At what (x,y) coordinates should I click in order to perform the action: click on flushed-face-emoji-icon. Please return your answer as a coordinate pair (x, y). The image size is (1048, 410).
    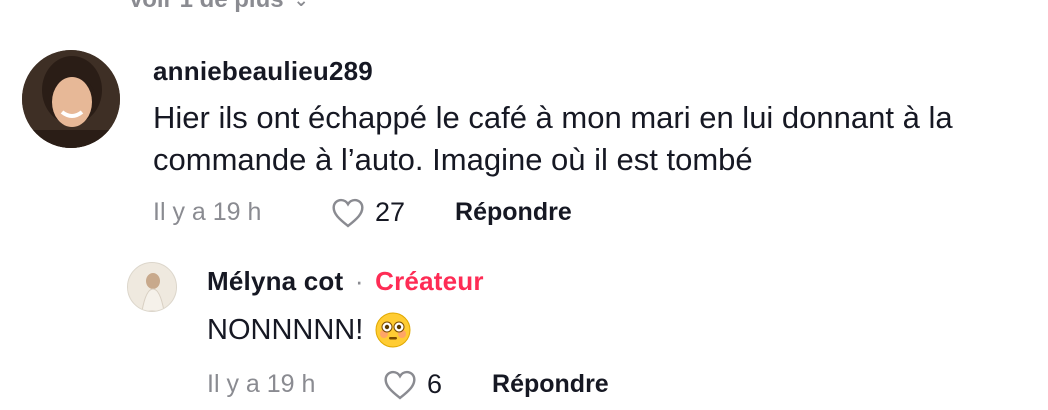
    Looking at the image, I should click on (393, 330).